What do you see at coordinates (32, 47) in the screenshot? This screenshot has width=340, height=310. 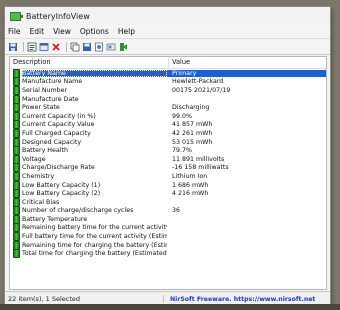 I see `properties-icon` at bounding box center [32, 47].